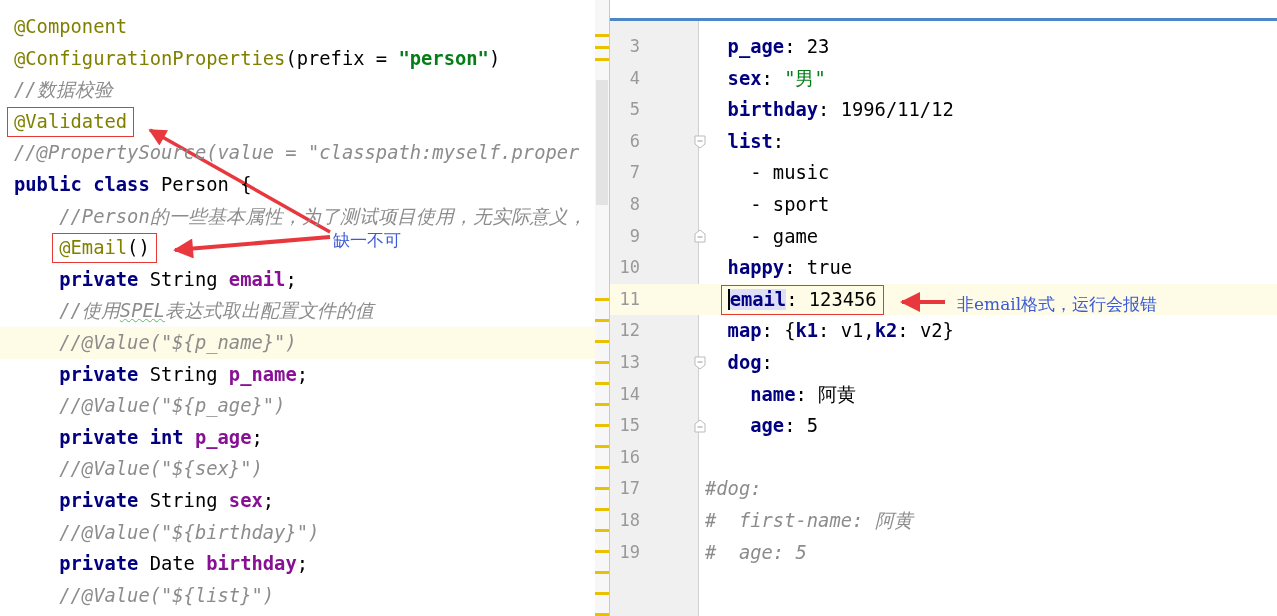 The height and width of the screenshot is (616, 1277). I want to click on code-line: age: 5, so click(784, 426).